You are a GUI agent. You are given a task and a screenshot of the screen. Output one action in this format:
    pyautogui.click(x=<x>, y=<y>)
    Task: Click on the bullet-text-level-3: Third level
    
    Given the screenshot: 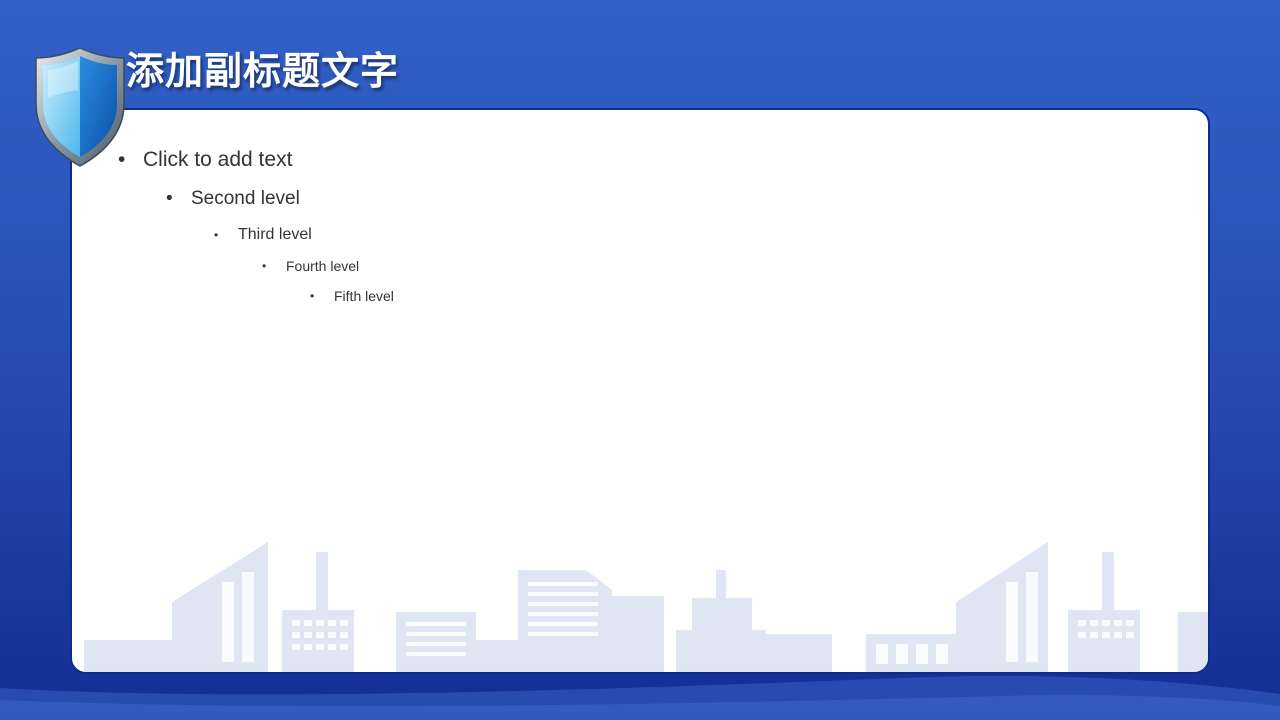 What is the action you would take?
    pyautogui.click(x=275, y=234)
    